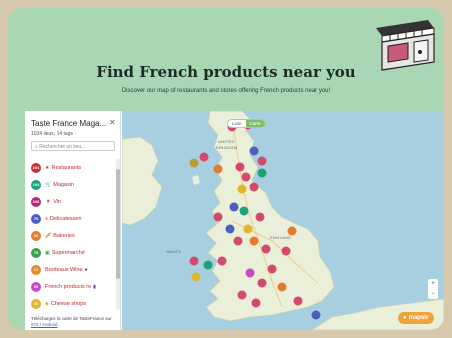  I want to click on deli-icon: ●, so click(47, 218).